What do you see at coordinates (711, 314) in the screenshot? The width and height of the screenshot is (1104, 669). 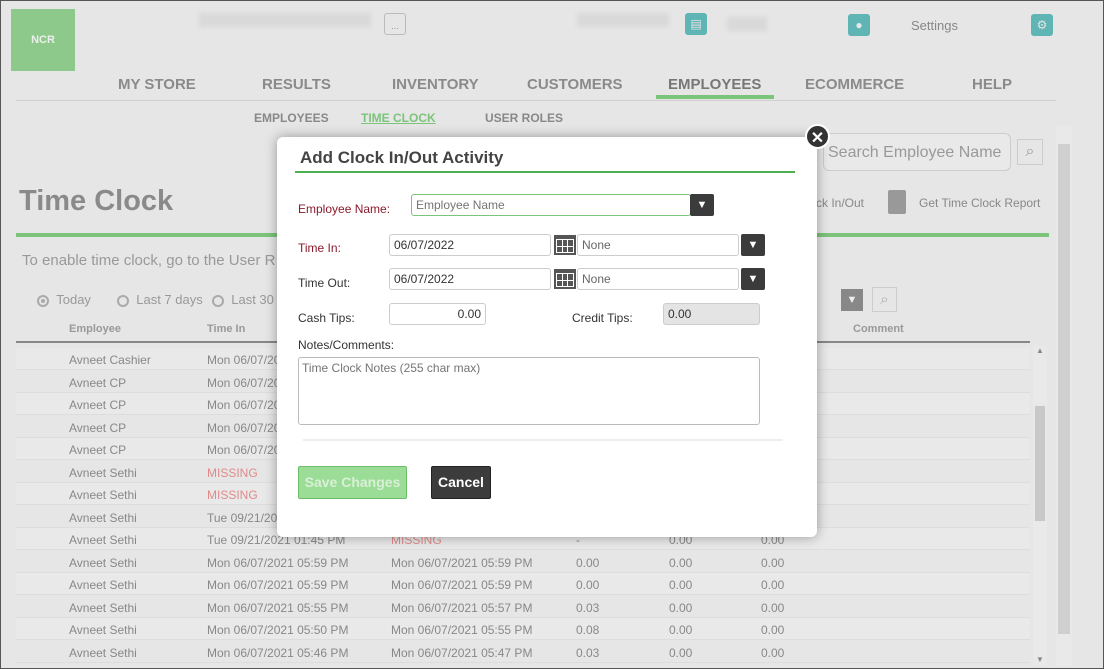 I see `credit-tips-input` at bounding box center [711, 314].